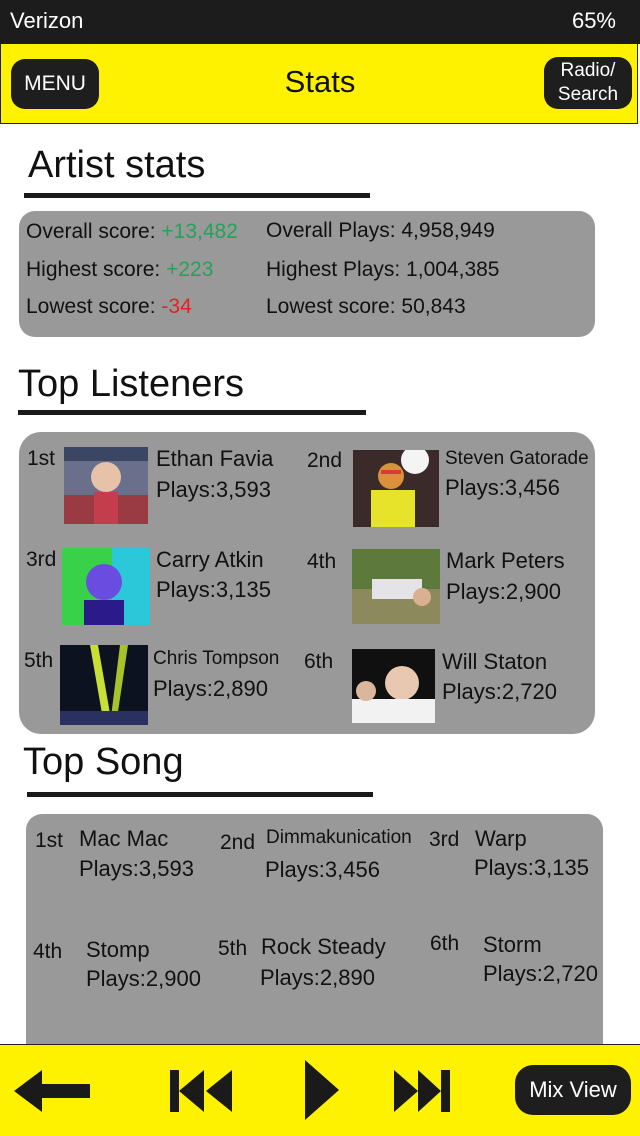  Describe the element at coordinates (213, 589) in the screenshot. I see `listener-plays: Plays:3,135` at that location.